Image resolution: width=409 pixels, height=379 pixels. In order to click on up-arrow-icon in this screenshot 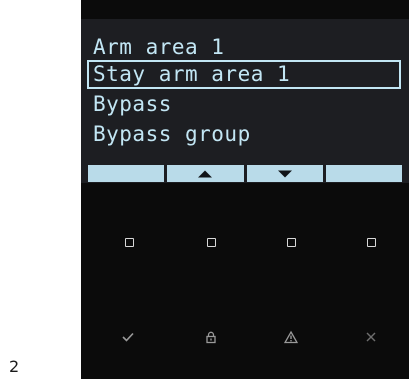, I will do `click(205, 173)`.